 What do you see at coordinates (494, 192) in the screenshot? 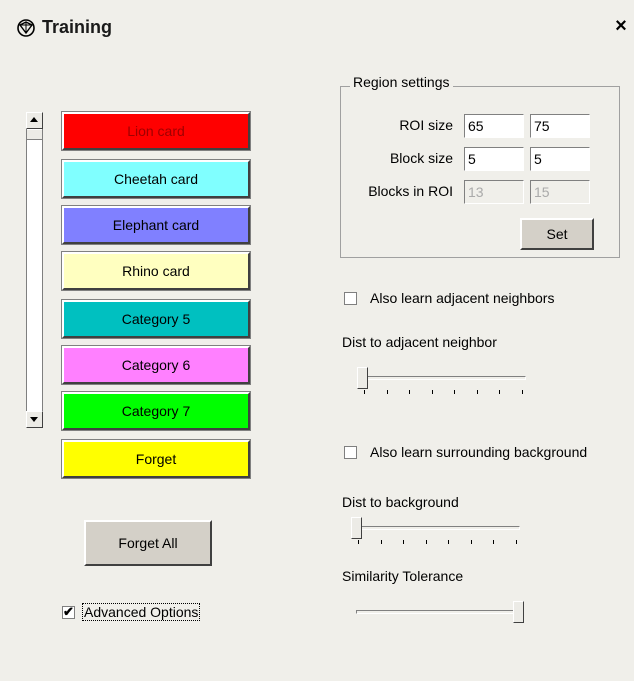
I see `blocks-in-roi-x-field` at bounding box center [494, 192].